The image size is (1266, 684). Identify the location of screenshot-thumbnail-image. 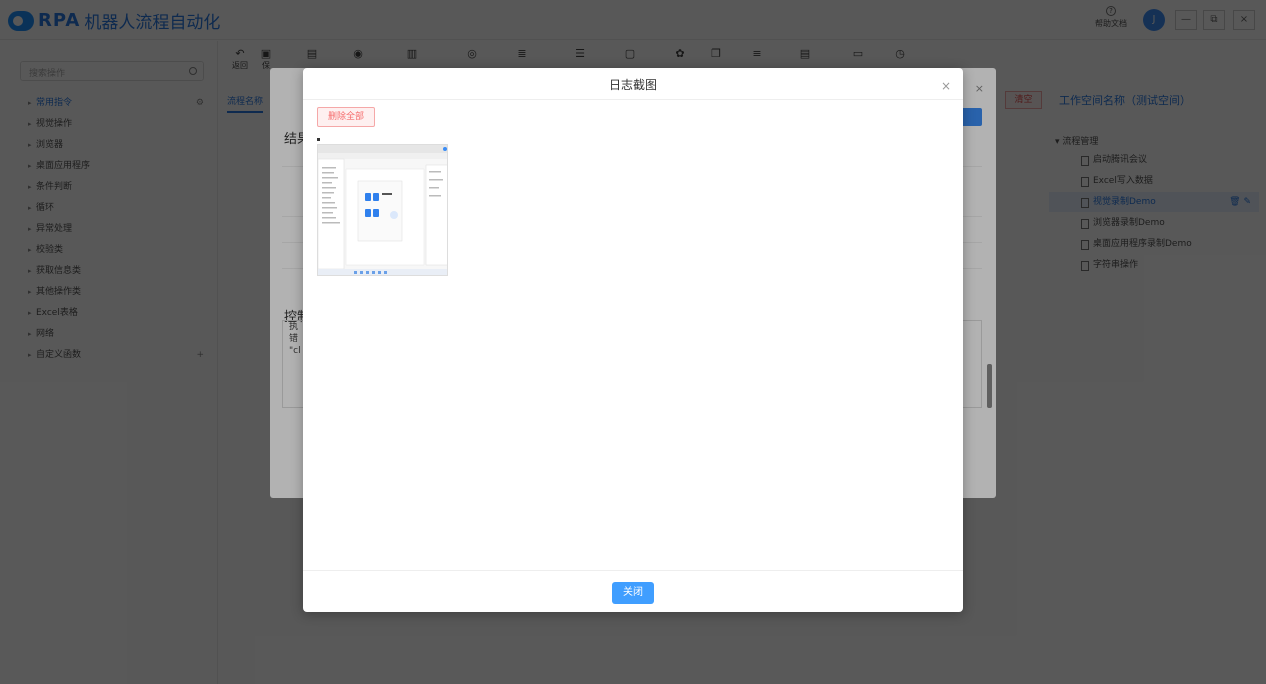
(382, 210).